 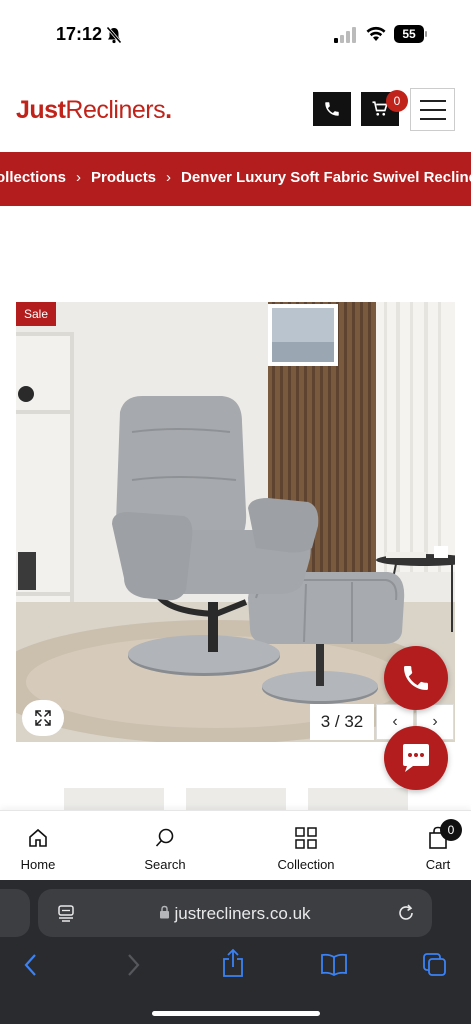 I want to click on tab-search-label: Search, so click(x=165, y=864).